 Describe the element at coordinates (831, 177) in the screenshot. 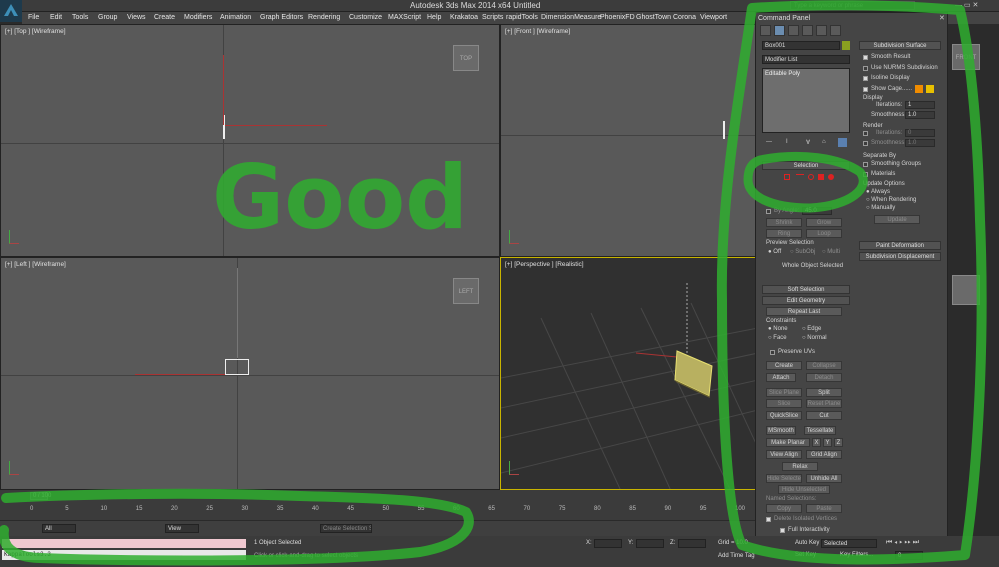

I see `element-mode-icon` at that location.